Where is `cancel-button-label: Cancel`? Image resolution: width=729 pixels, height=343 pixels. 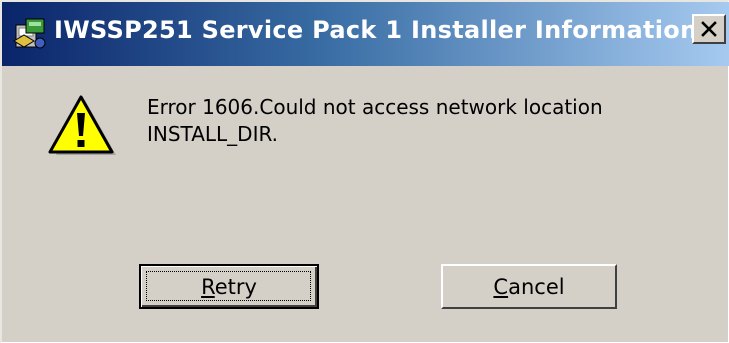 cancel-button-label: Cancel is located at coordinates (529, 287).